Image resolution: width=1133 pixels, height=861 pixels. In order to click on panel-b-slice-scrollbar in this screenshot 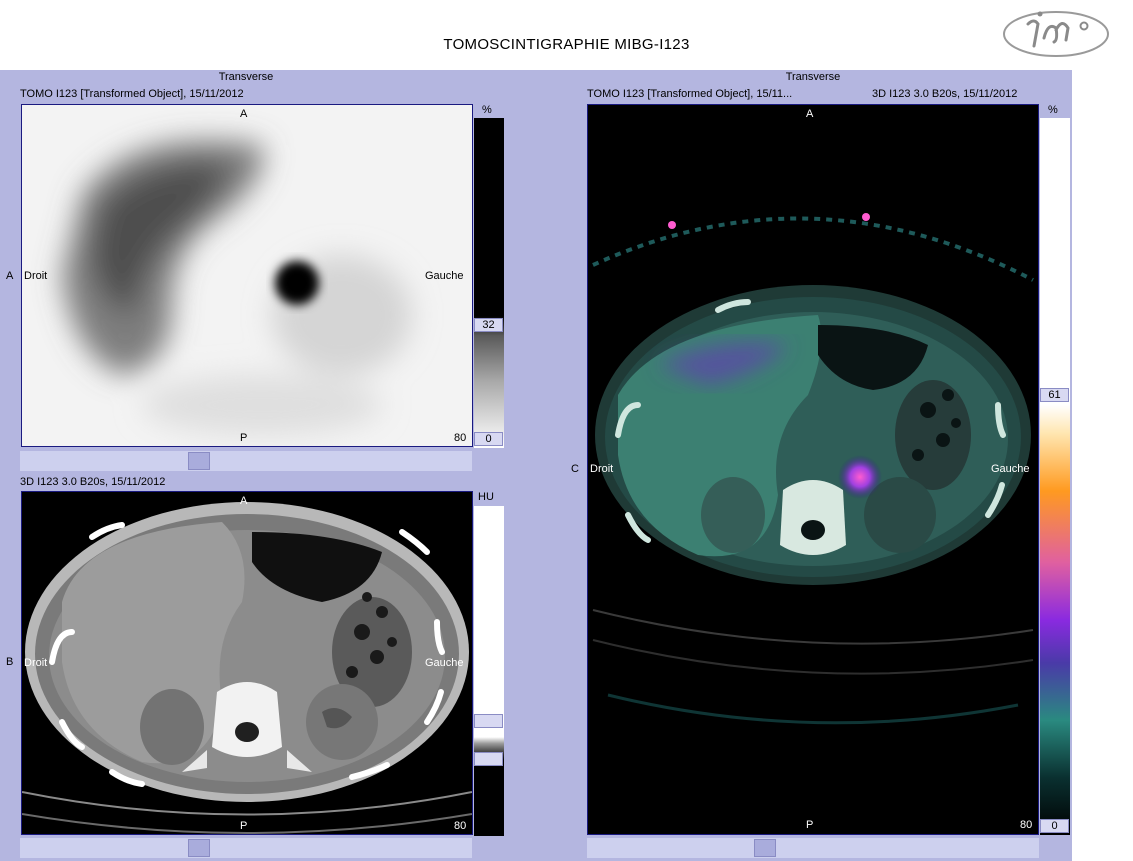, I will do `click(246, 848)`.